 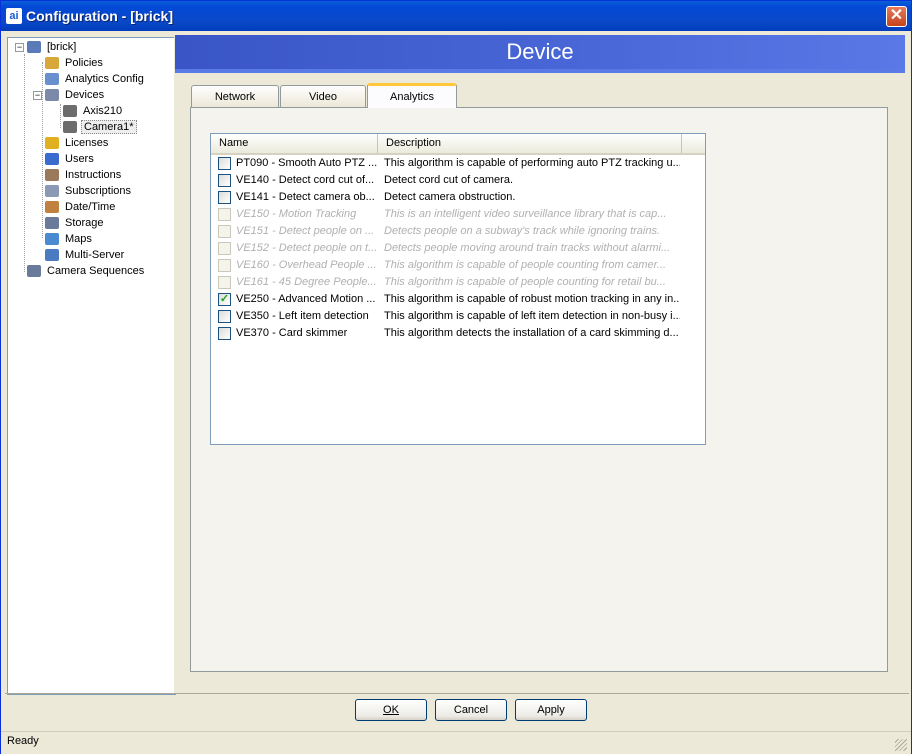 What do you see at coordinates (471, 710) in the screenshot?
I see `cancel-button: Cancel` at bounding box center [471, 710].